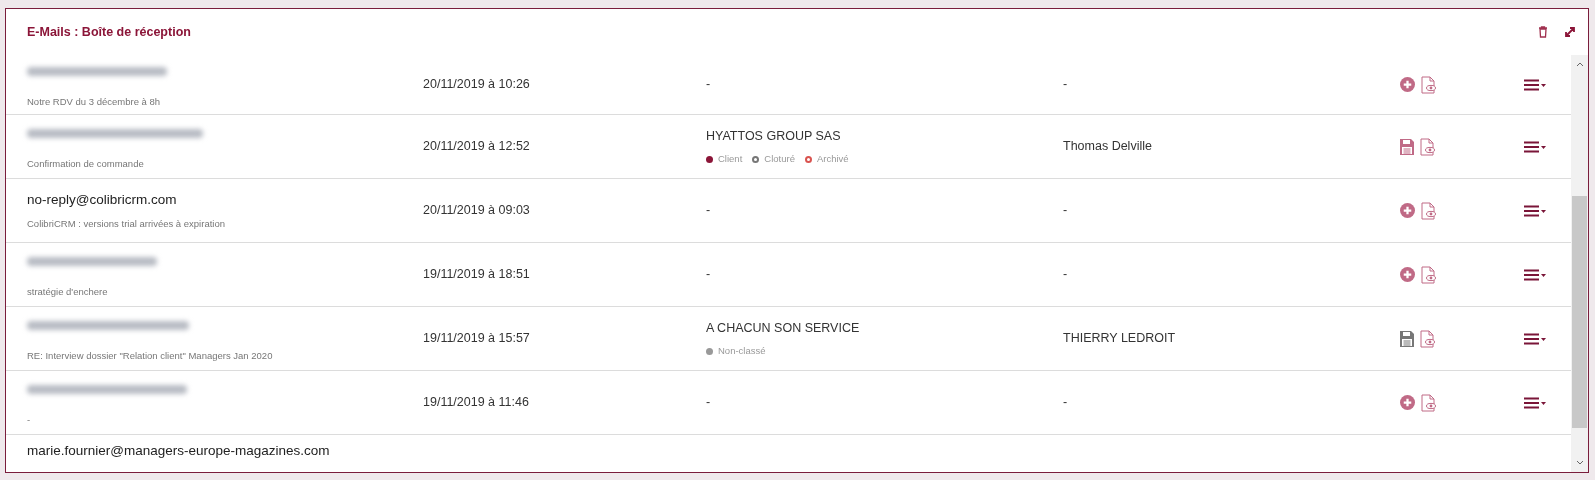 The image size is (1595, 480). I want to click on status-label: Archivé, so click(832, 159).